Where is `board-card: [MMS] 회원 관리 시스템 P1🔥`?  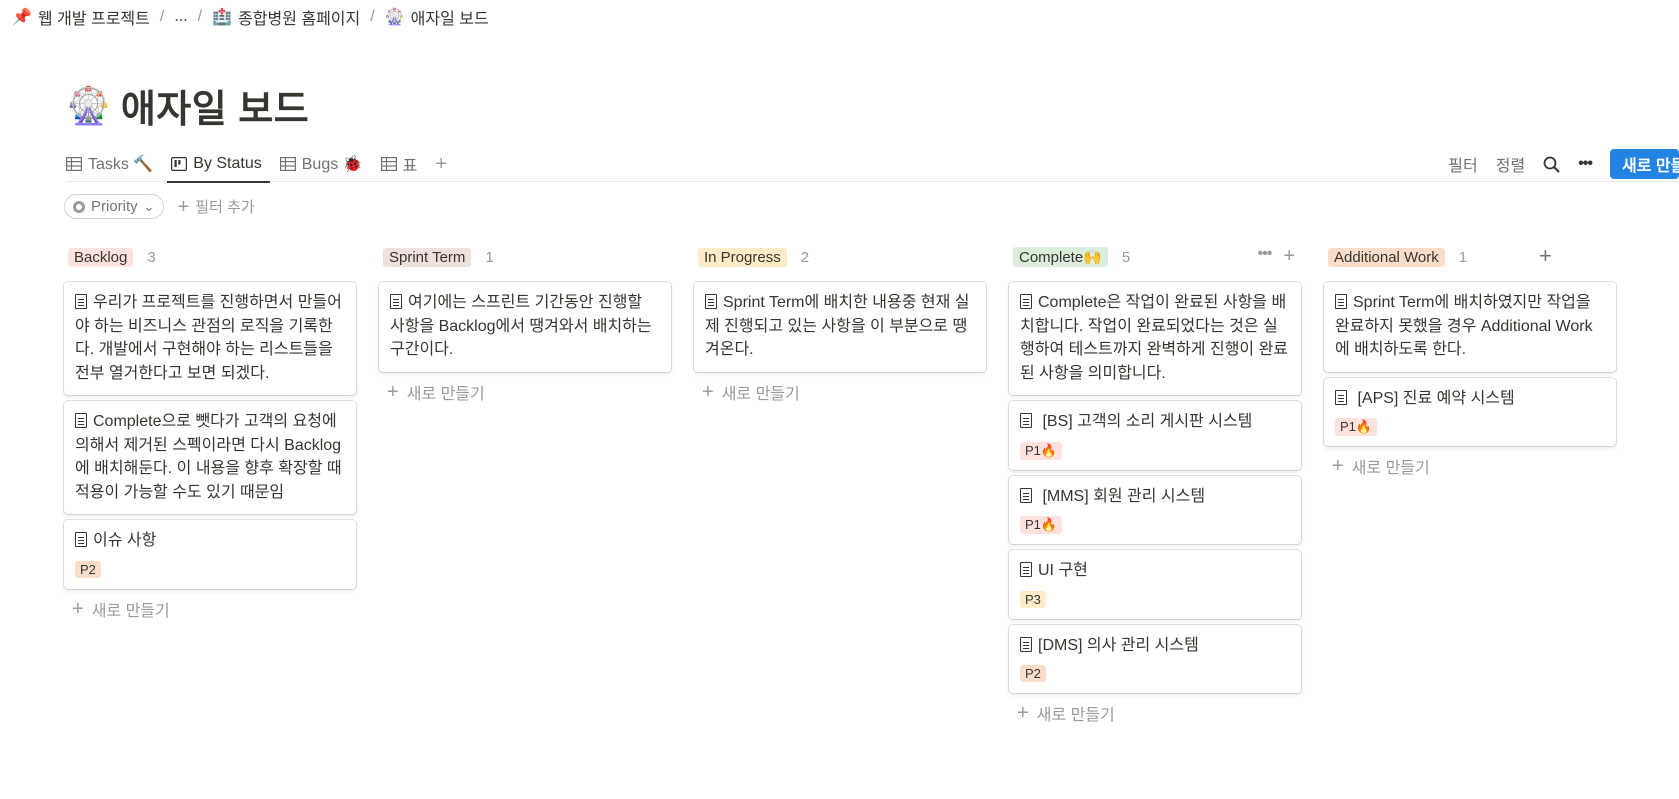
board-card: [MMS] 회원 관리 시스템 P1🔥 is located at coordinates (1155, 509).